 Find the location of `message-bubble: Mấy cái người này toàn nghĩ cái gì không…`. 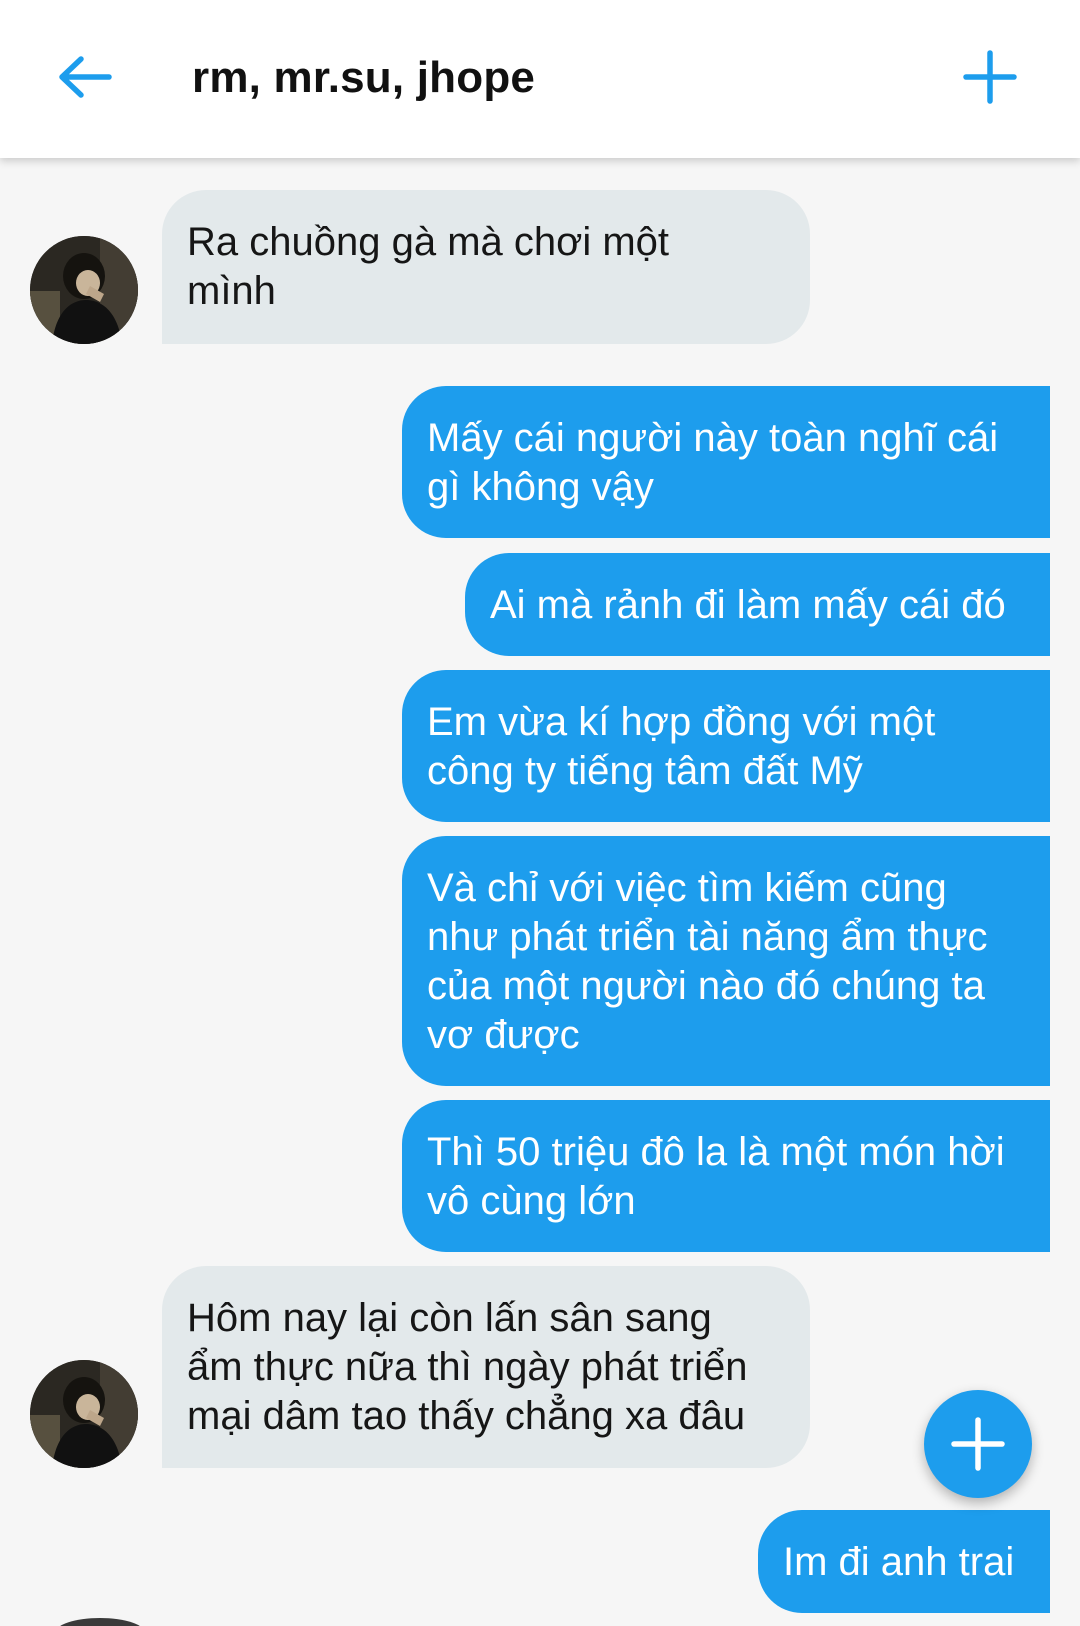

message-bubble: Mấy cái người này toàn nghĩ cái gì không… is located at coordinates (726, 462).